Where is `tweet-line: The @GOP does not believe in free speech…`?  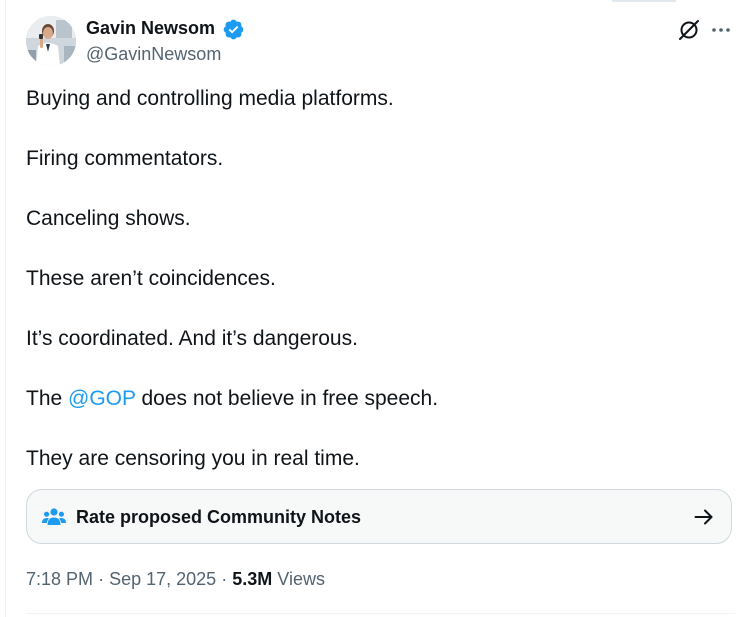 tweet-line: The @GOP does not believe in free speech… is located at coordinates (376, 399).